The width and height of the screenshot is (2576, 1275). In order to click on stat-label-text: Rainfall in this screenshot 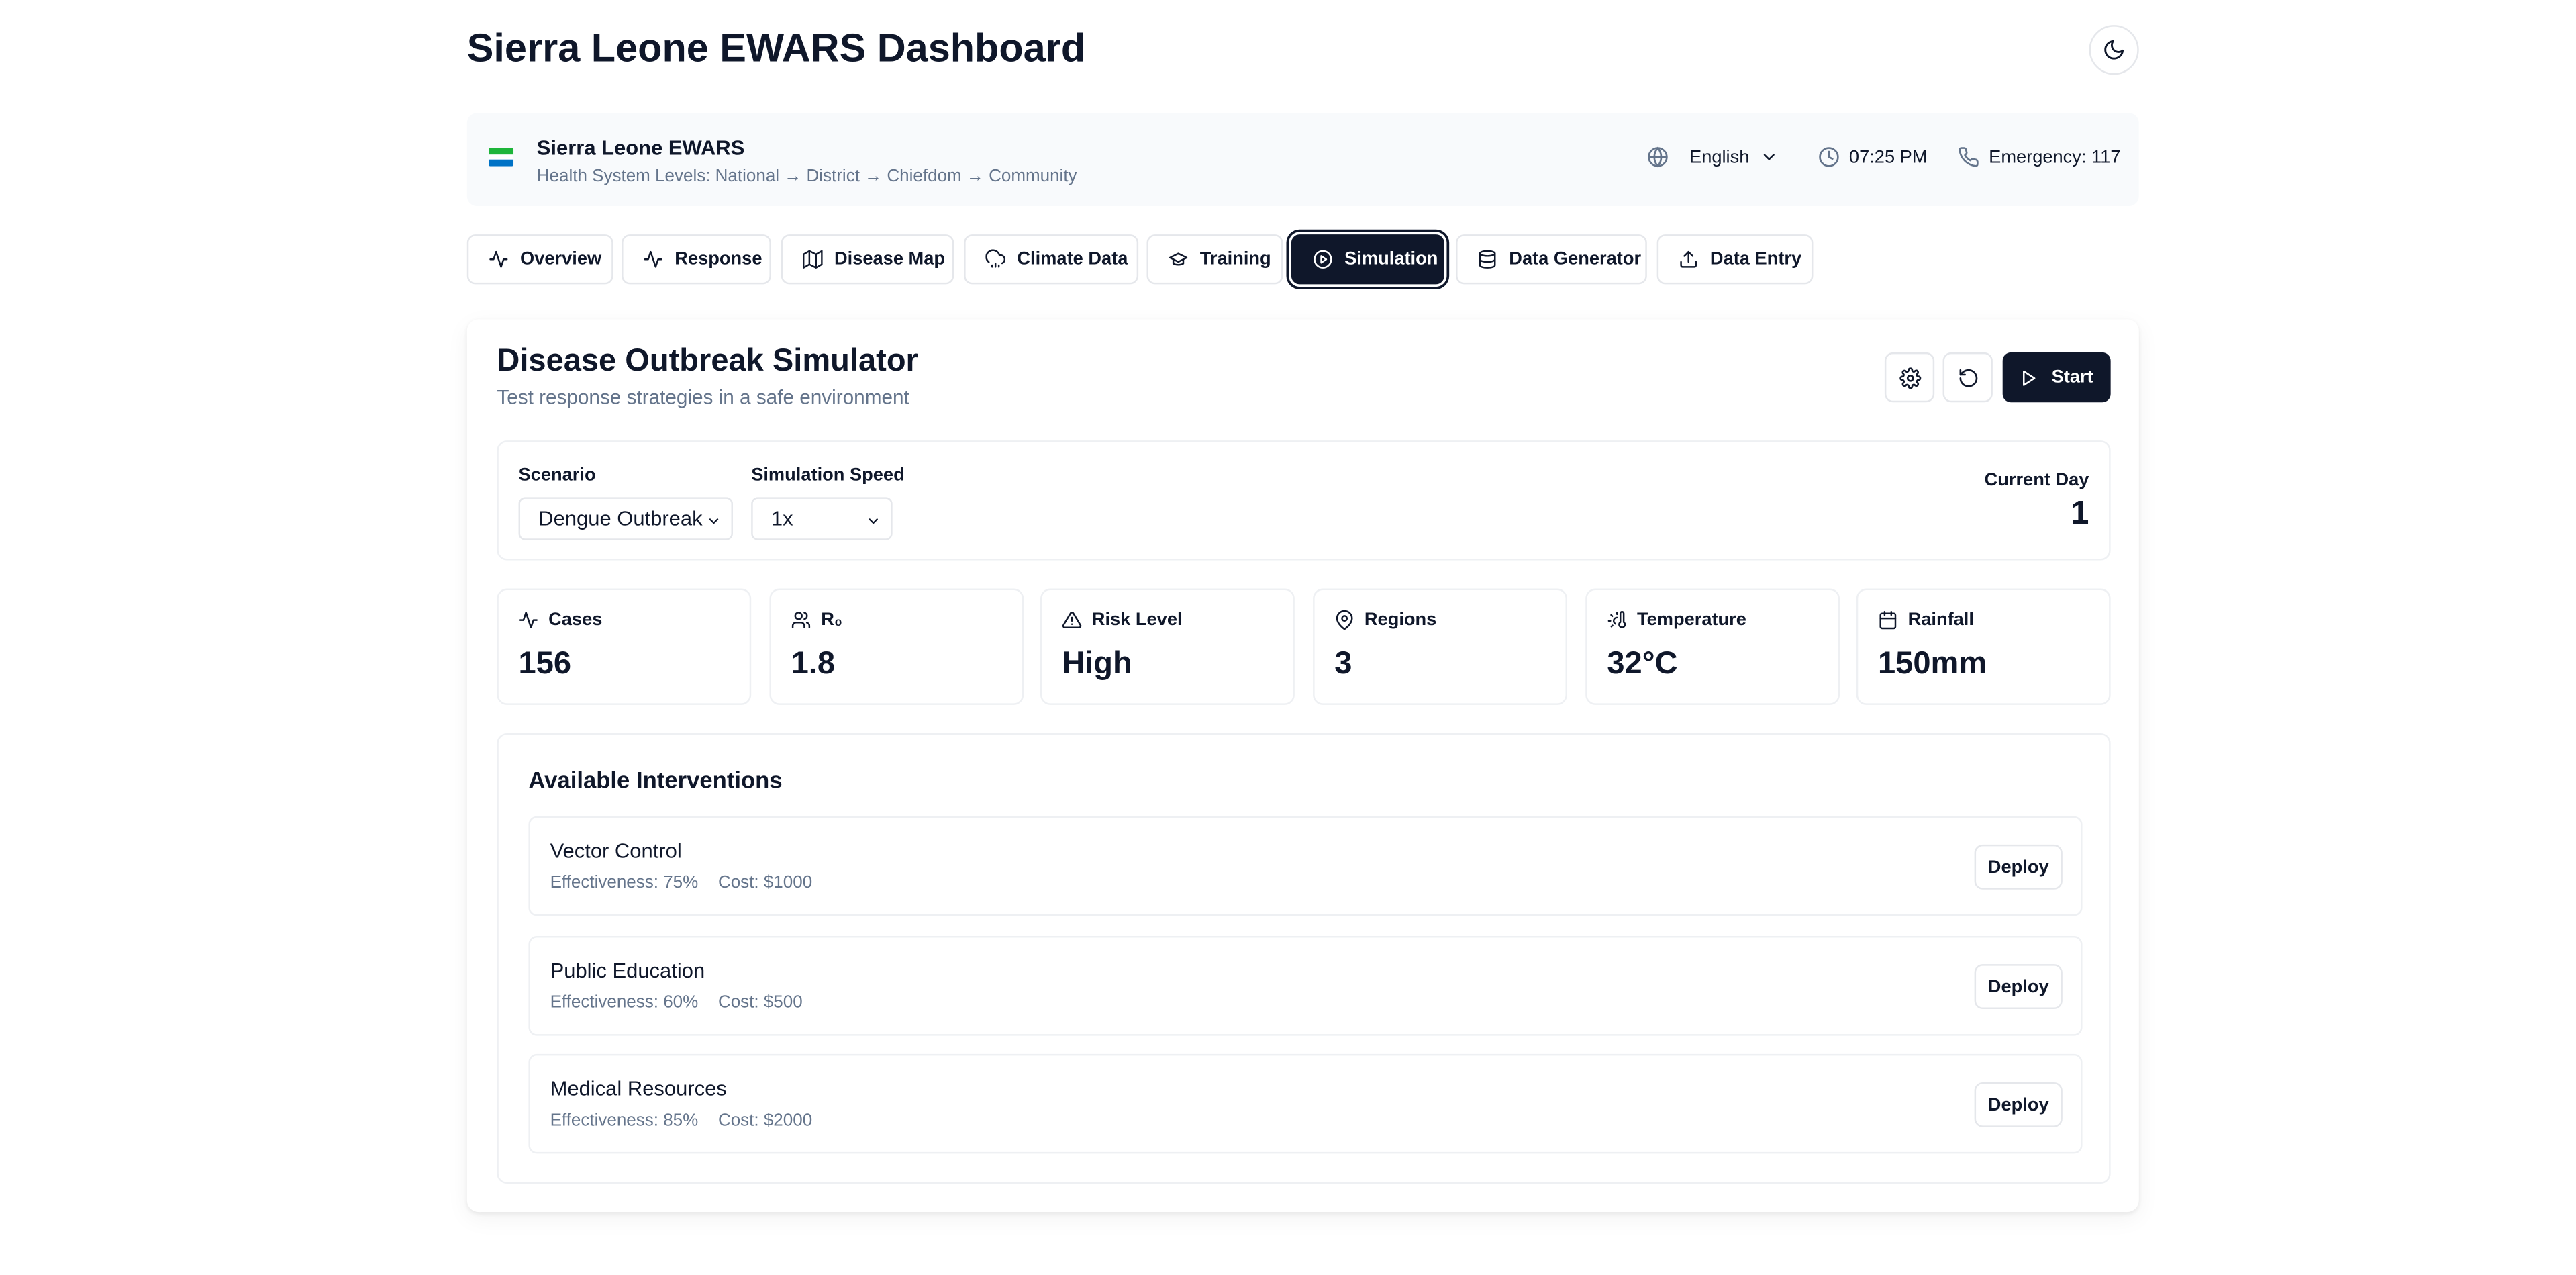, I will do `click(1941, 620)`.